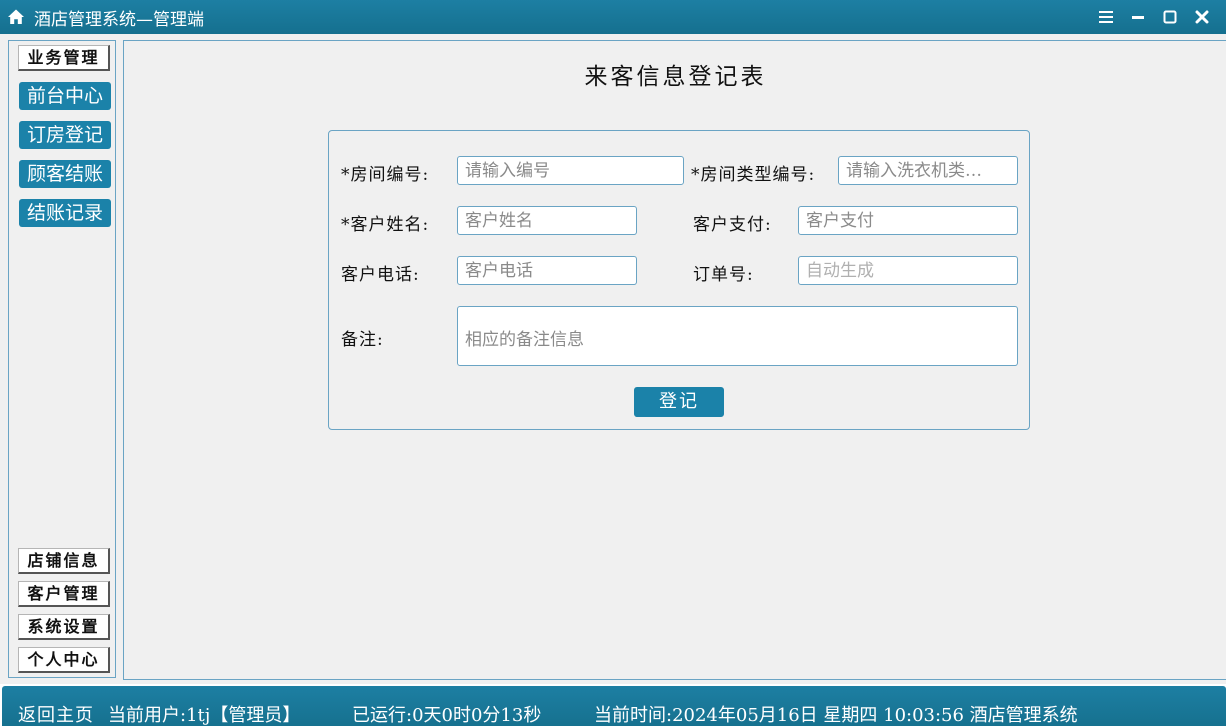 This screenshot has width=1226, height=727. What do you see at coordinates (679, 402) in the screenshot?
I see `register-button: 登记` at bounding box center [679, 402].